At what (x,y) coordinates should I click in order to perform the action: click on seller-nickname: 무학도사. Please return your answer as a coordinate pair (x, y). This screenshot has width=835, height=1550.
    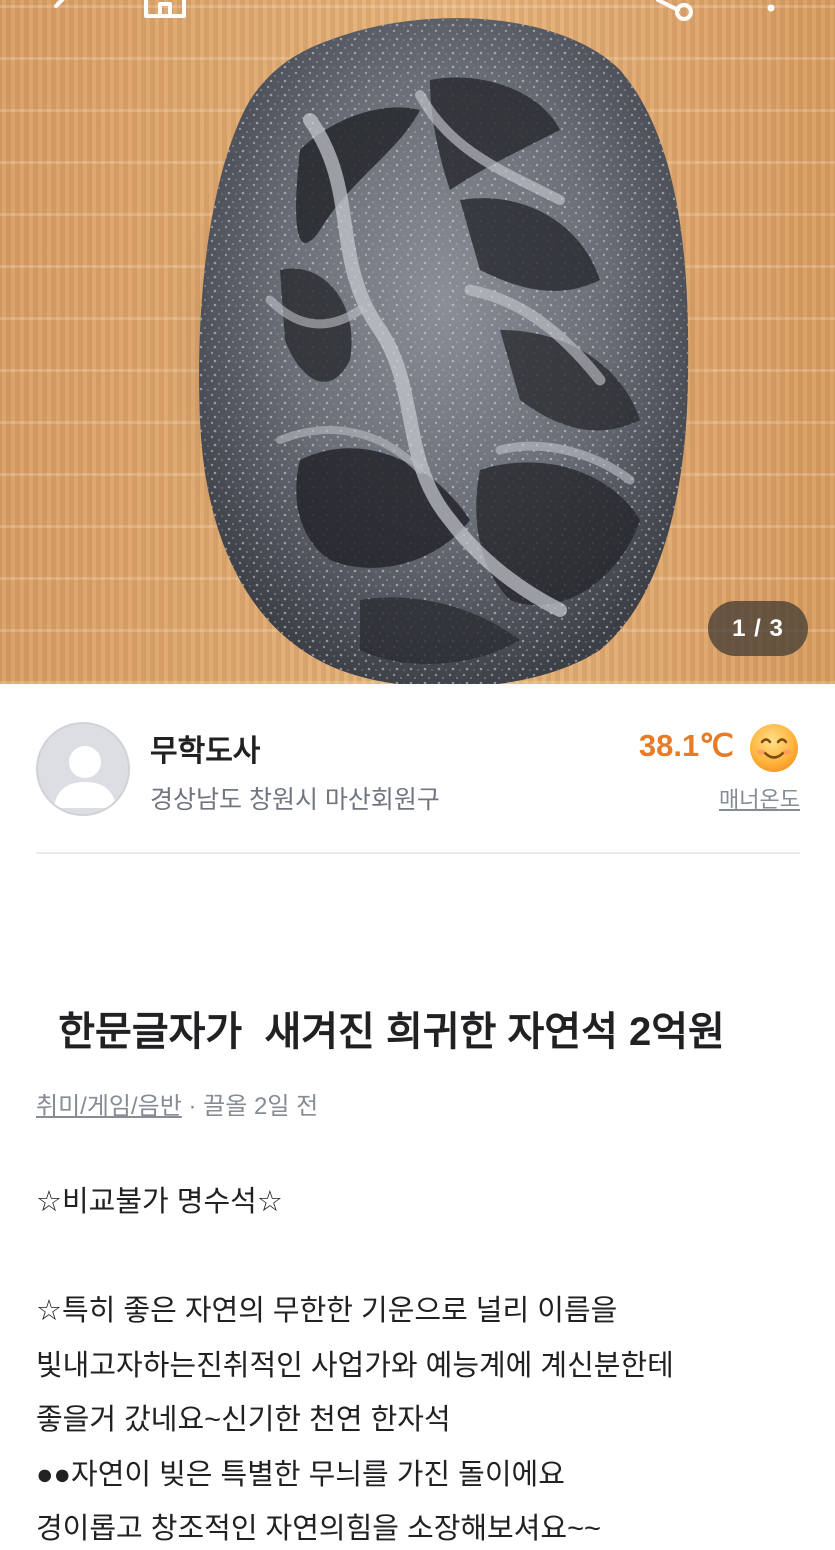
    Looking at the image, I should click on (205, 748).